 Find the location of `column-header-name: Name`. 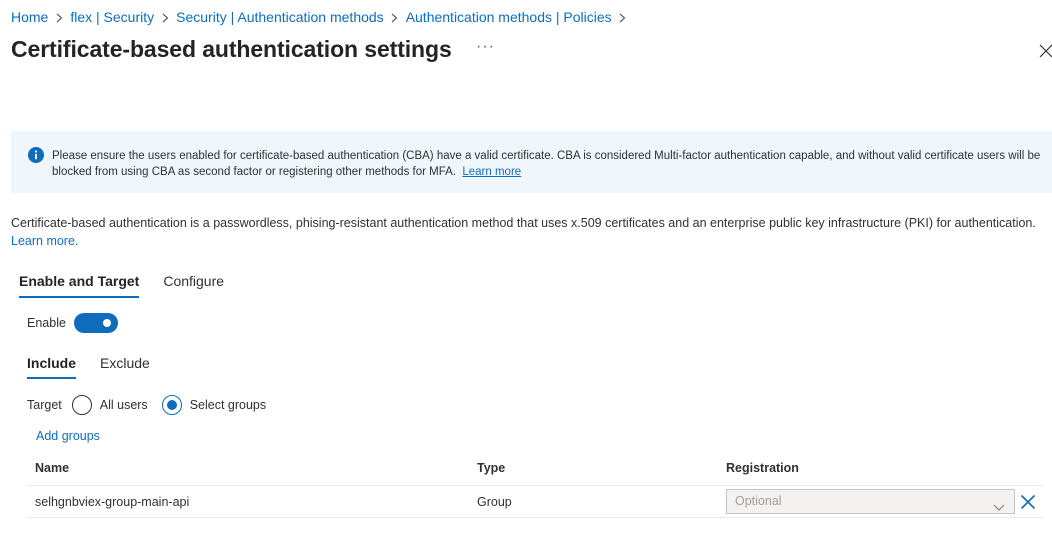

column-header-name: Name is located at coordinates (52, 468).